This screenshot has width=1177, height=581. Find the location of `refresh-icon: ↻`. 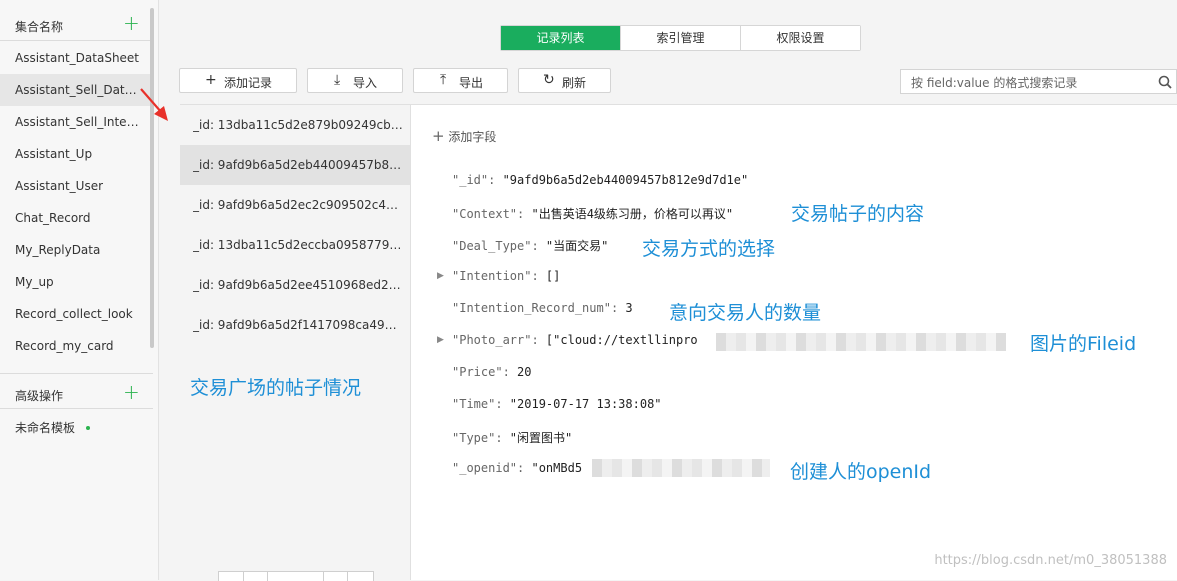

refresh-icon: ↻ is located at coordinates (549, 80).